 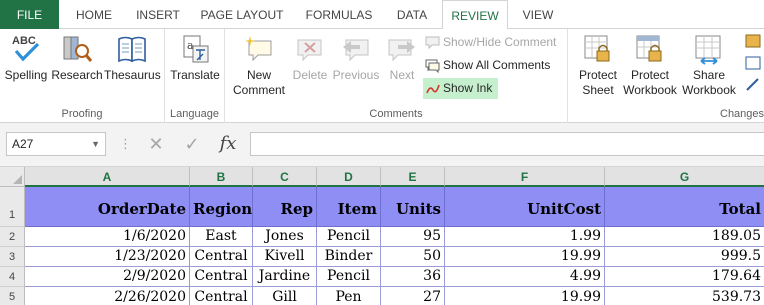 What do you see at coordinates (413, 277) in the screenshot?
I see `cell-e4: 36` at bounding box center [413, 277].